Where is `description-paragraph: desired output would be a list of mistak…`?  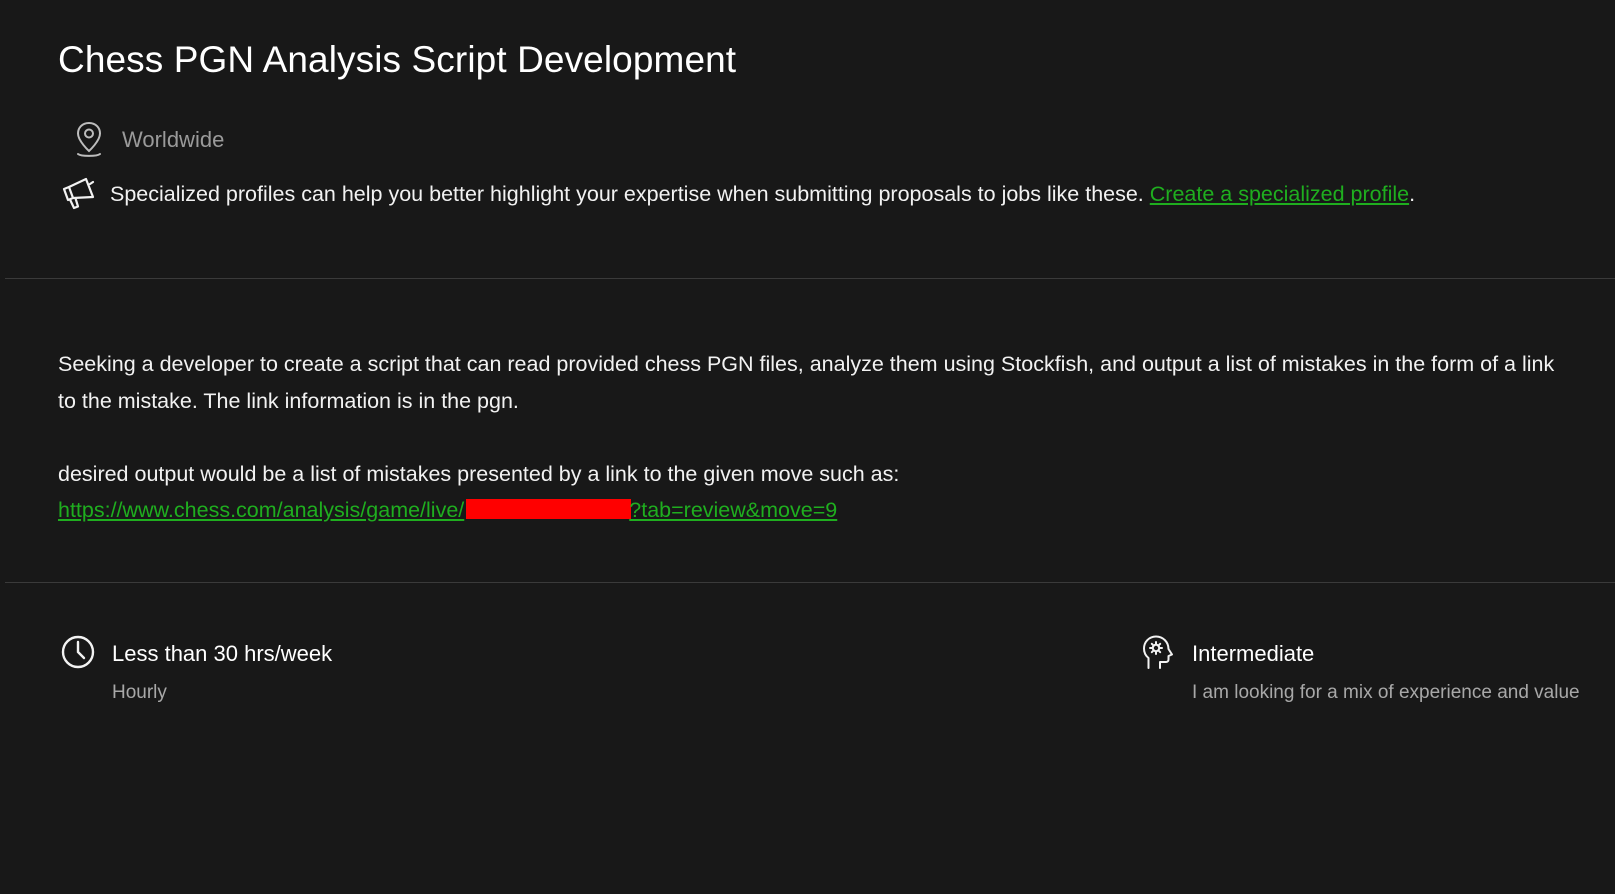 description-paragraph: desired output would be a list of mistak… is located at coordinates (479, 473).